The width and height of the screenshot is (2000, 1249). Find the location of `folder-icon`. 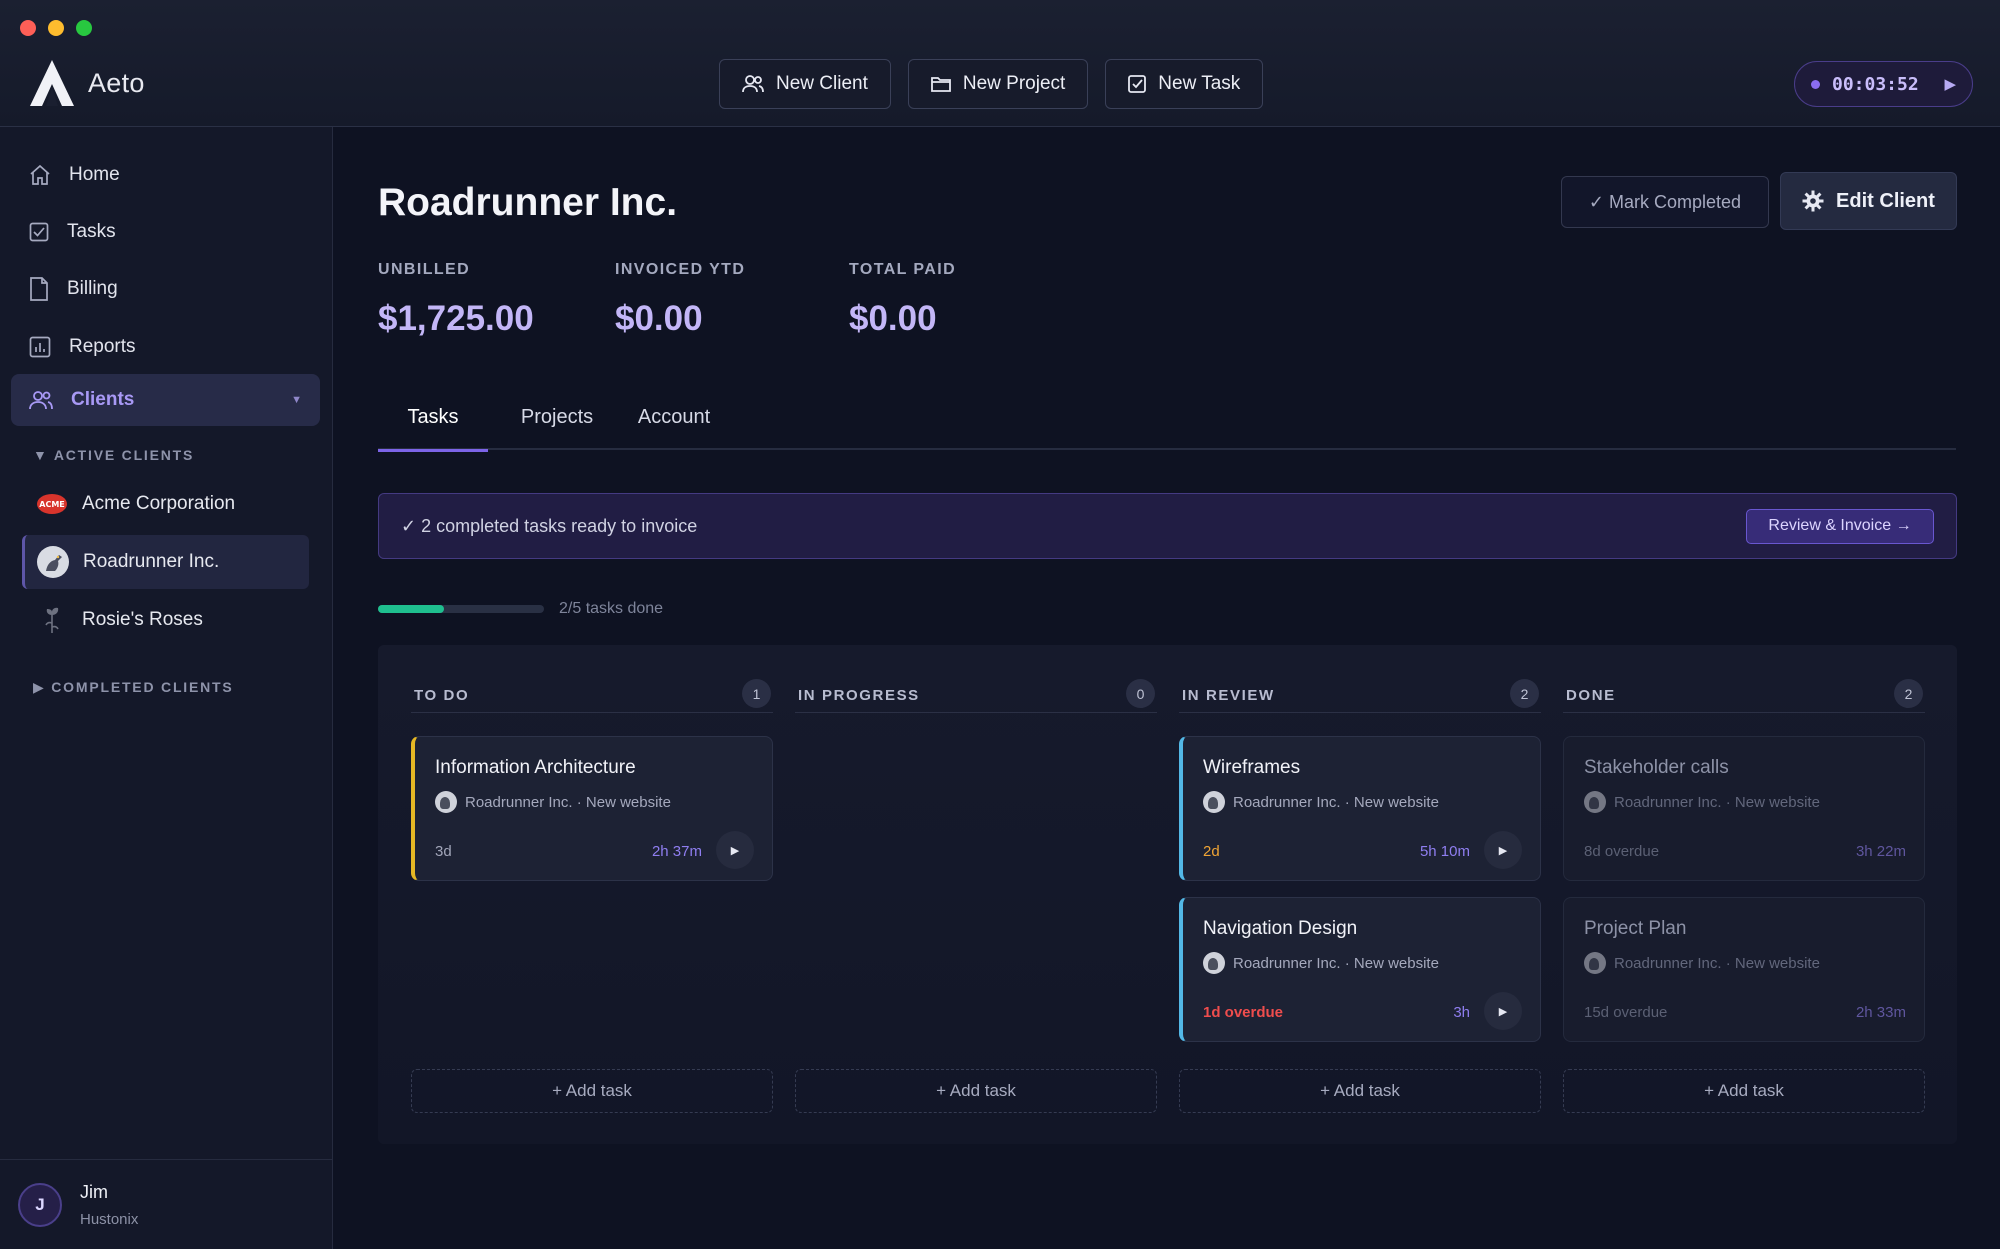

folder-icon is located at coordinates (940, 84).